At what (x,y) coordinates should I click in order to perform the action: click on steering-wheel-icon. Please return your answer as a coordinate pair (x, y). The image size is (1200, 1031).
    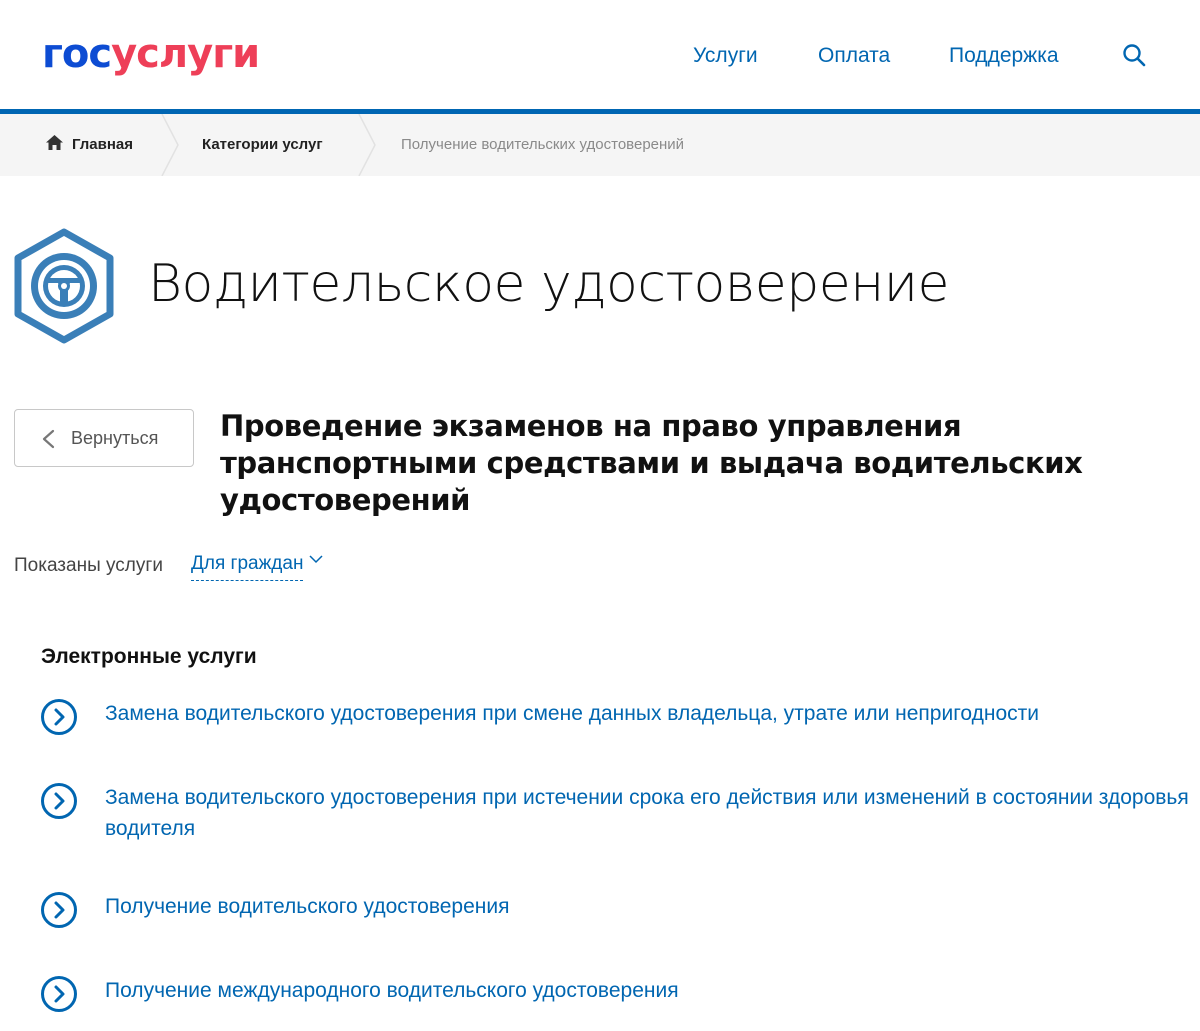
    Looking at the image, I should click on (64, 286).